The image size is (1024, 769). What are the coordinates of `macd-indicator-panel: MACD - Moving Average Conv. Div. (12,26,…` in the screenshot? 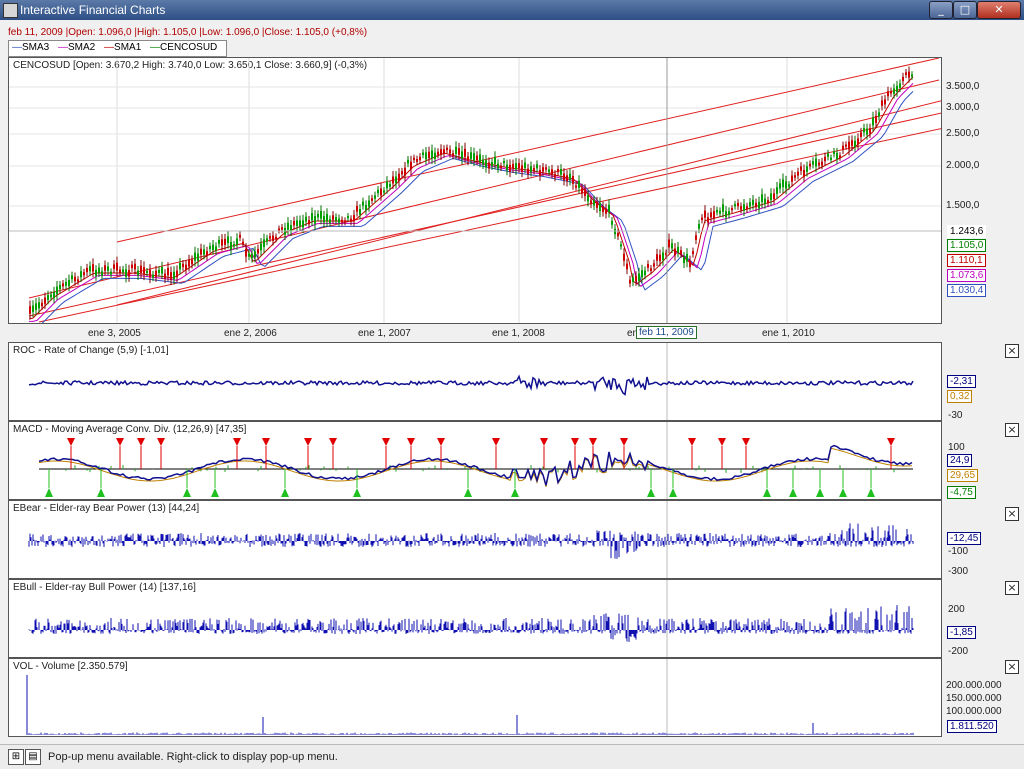 It's located at (475, 460).